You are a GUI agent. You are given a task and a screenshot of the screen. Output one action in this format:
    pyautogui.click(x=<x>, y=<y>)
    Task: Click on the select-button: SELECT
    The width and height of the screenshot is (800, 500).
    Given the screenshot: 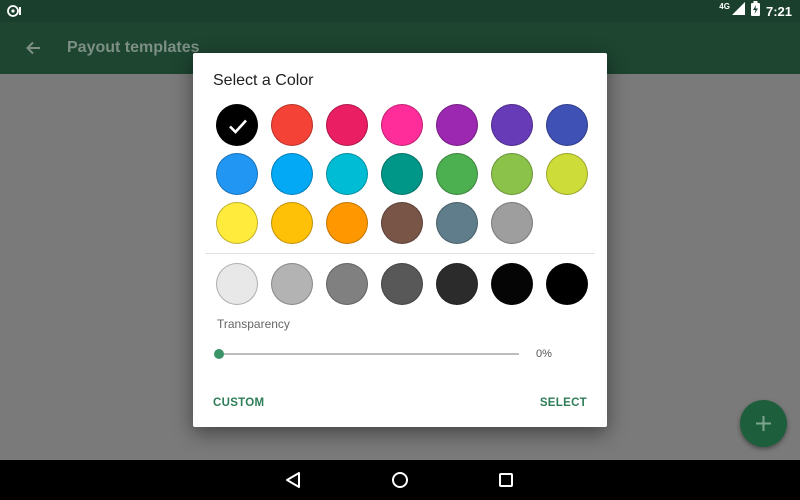 What is the action you would take?
    pyautogui.click(x=563, y=403)
    